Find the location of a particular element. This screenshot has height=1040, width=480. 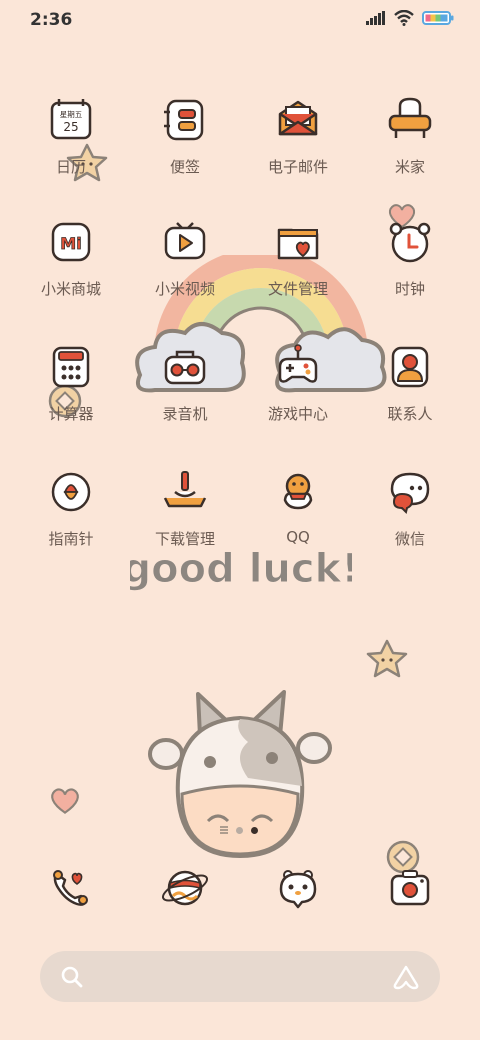

app-email: 电子邮件 is located at coordinates (298, 150).